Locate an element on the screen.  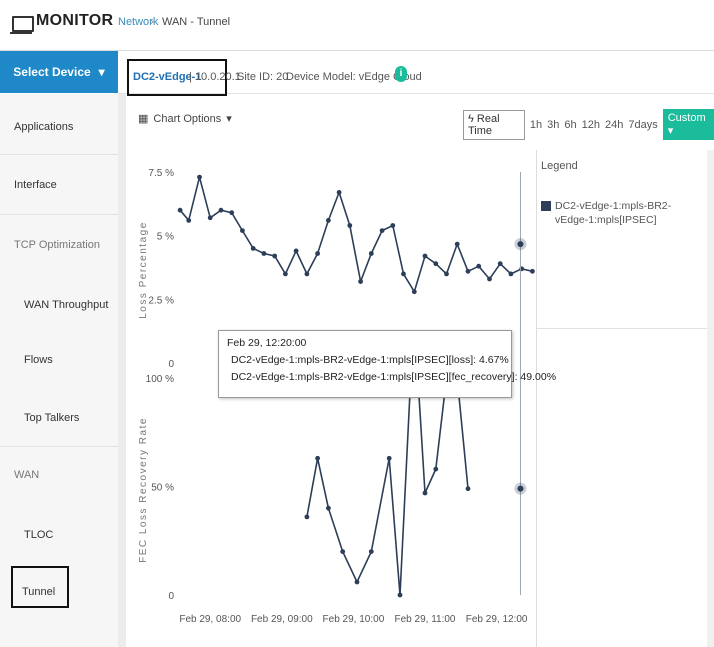
x-tick-label: Feb 29, 12:00 is located at coordinates (497, 619).